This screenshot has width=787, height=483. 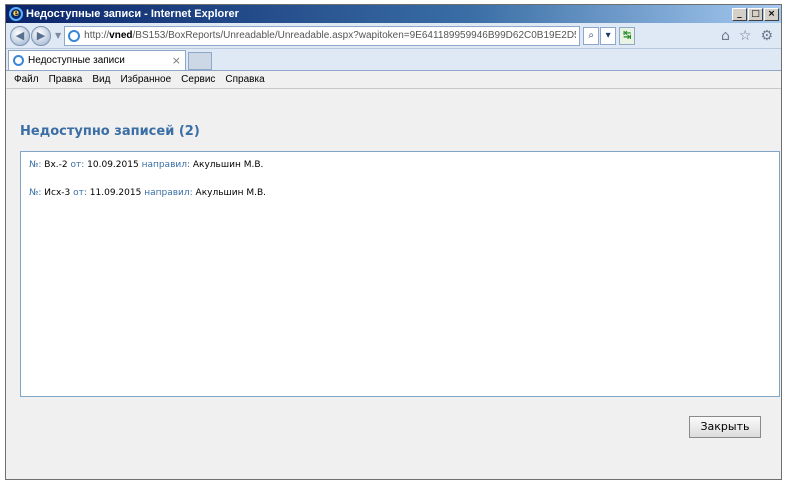 I want to click on toolbar-icons: ⌂ ☆ ⚙, so click(x=749, y=36).